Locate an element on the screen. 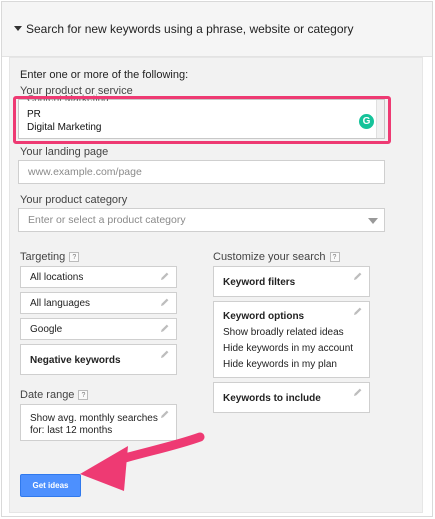 This screenshot has width=435, height=519. chip-label: Negative keywords is located at coordinates (75, 360).